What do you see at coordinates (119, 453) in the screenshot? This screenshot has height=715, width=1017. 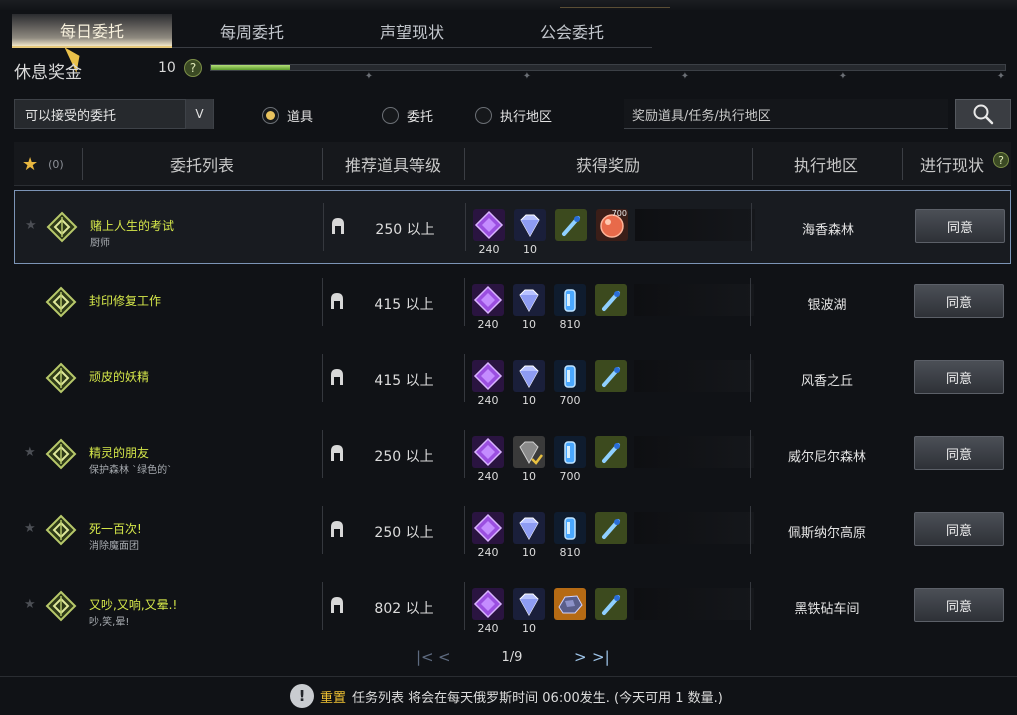 I see `quest-title: 精灵的朋友` at bounding box center [119, 453].